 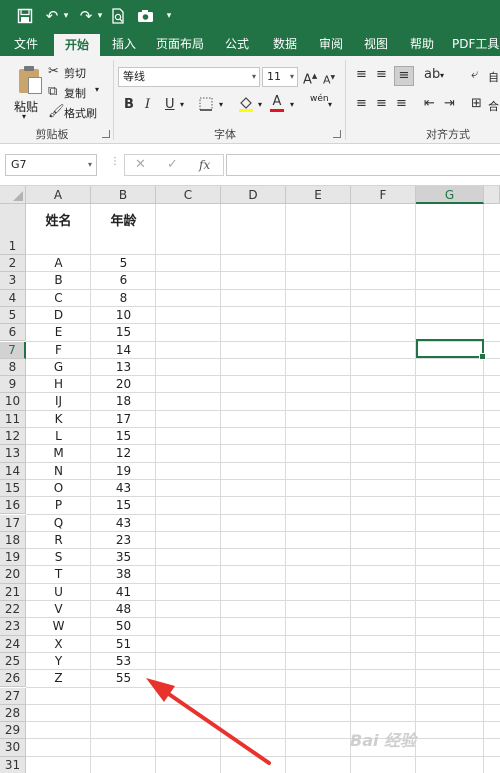 I want to click on align-left-icon: ≡, so click(x=361, y=104).